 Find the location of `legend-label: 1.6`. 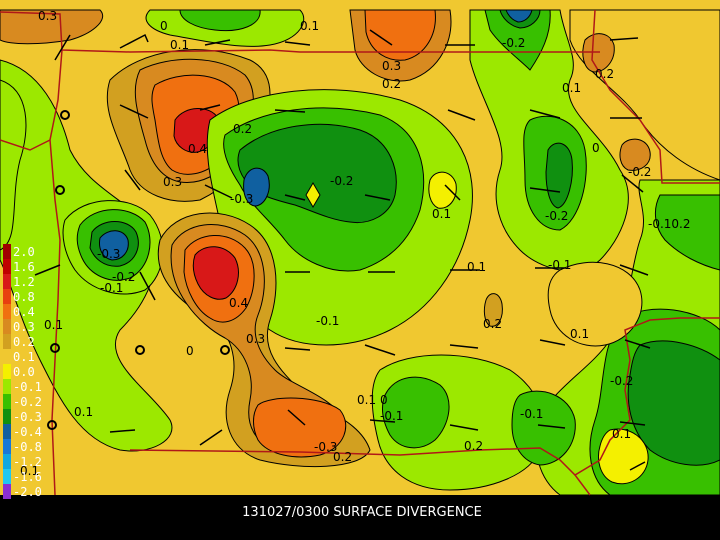

legend-label: 1.6 is located at coordinates (24, 267).